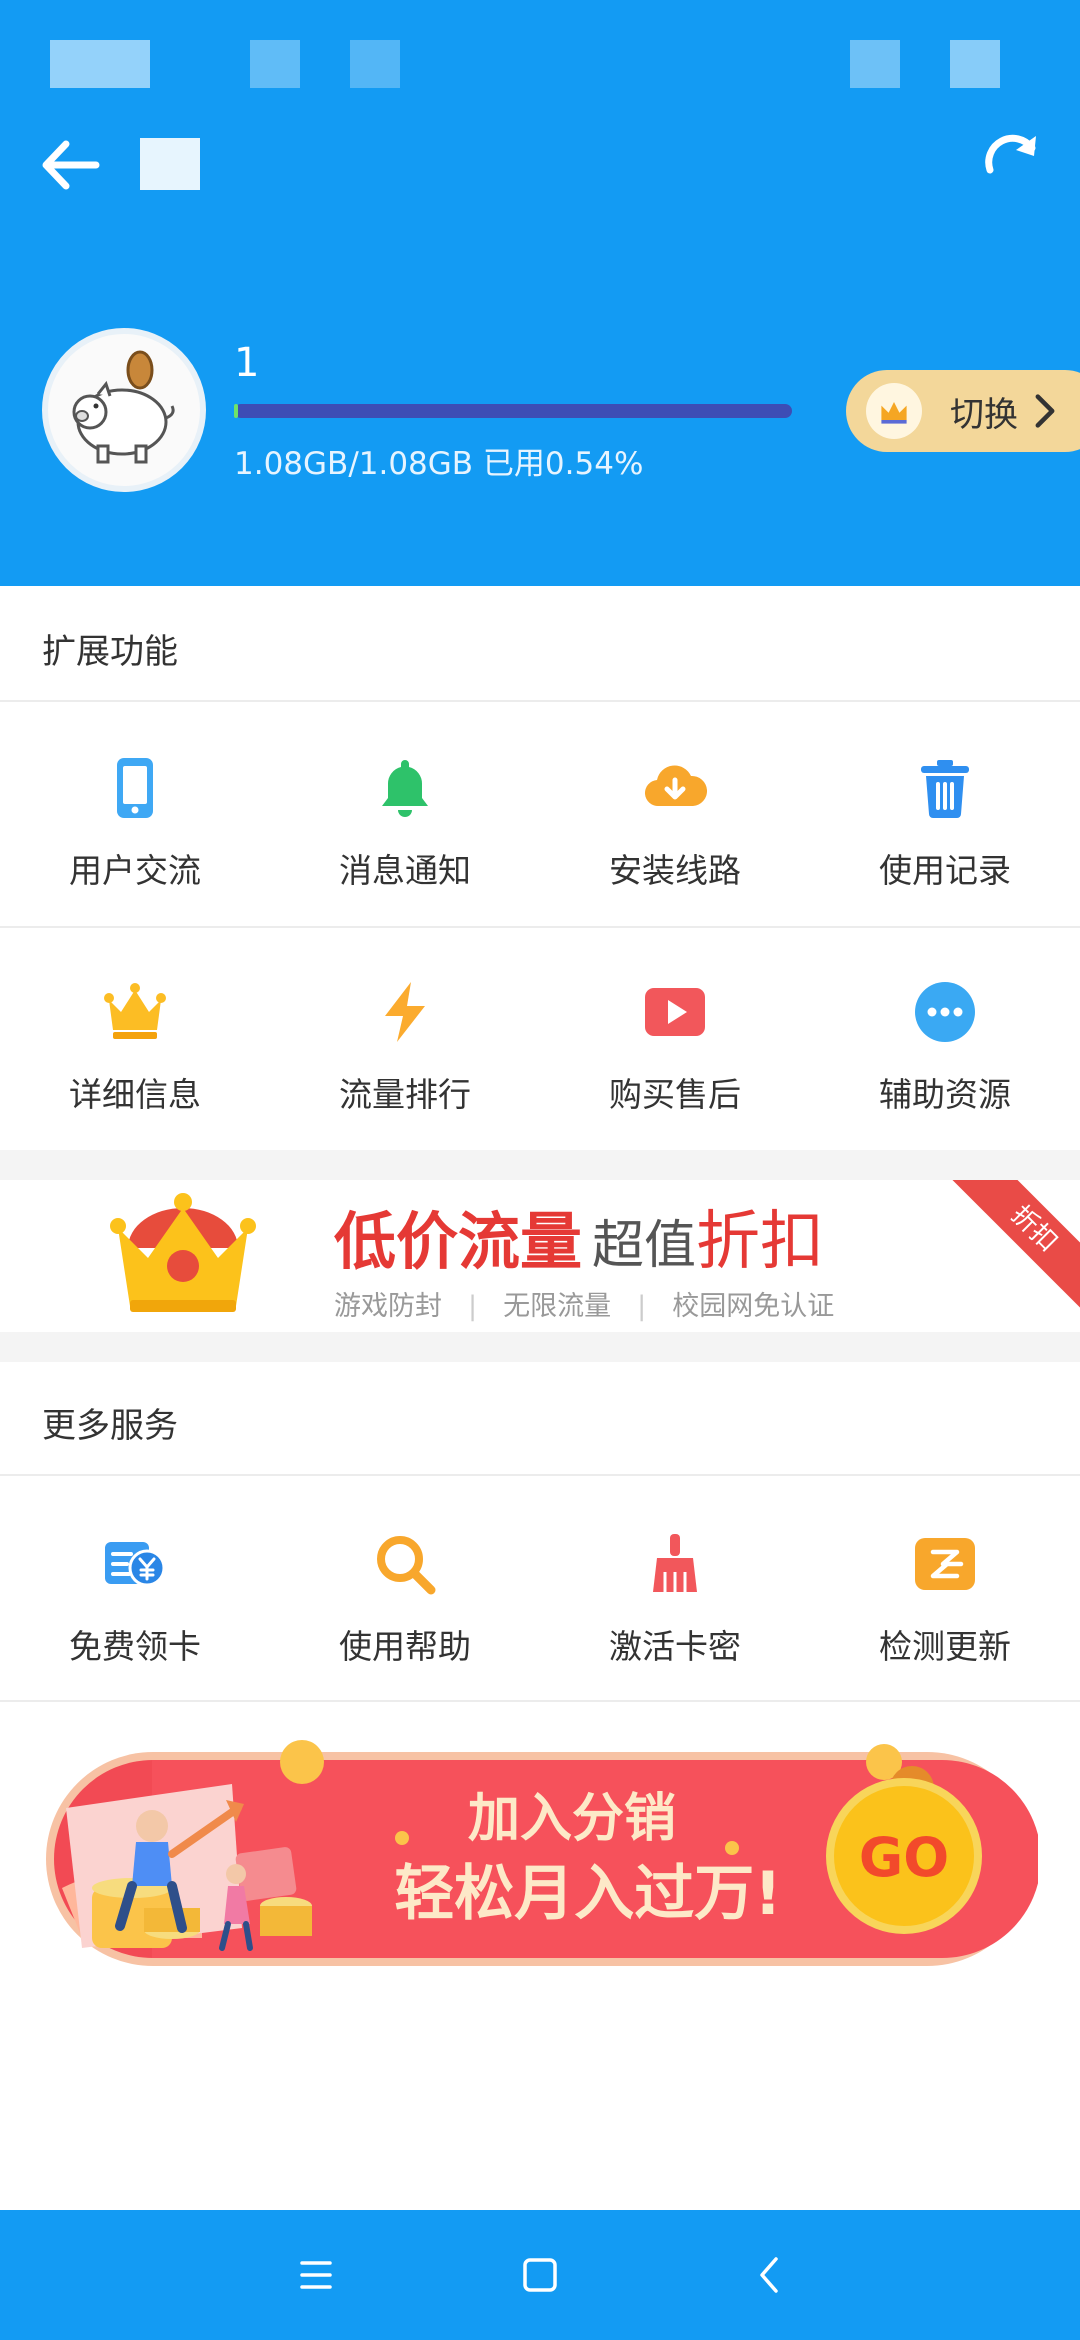  Describe the element at coordinates (557, 1306) in the screenshot. I see `promo-tag: 无限流量` at that location.